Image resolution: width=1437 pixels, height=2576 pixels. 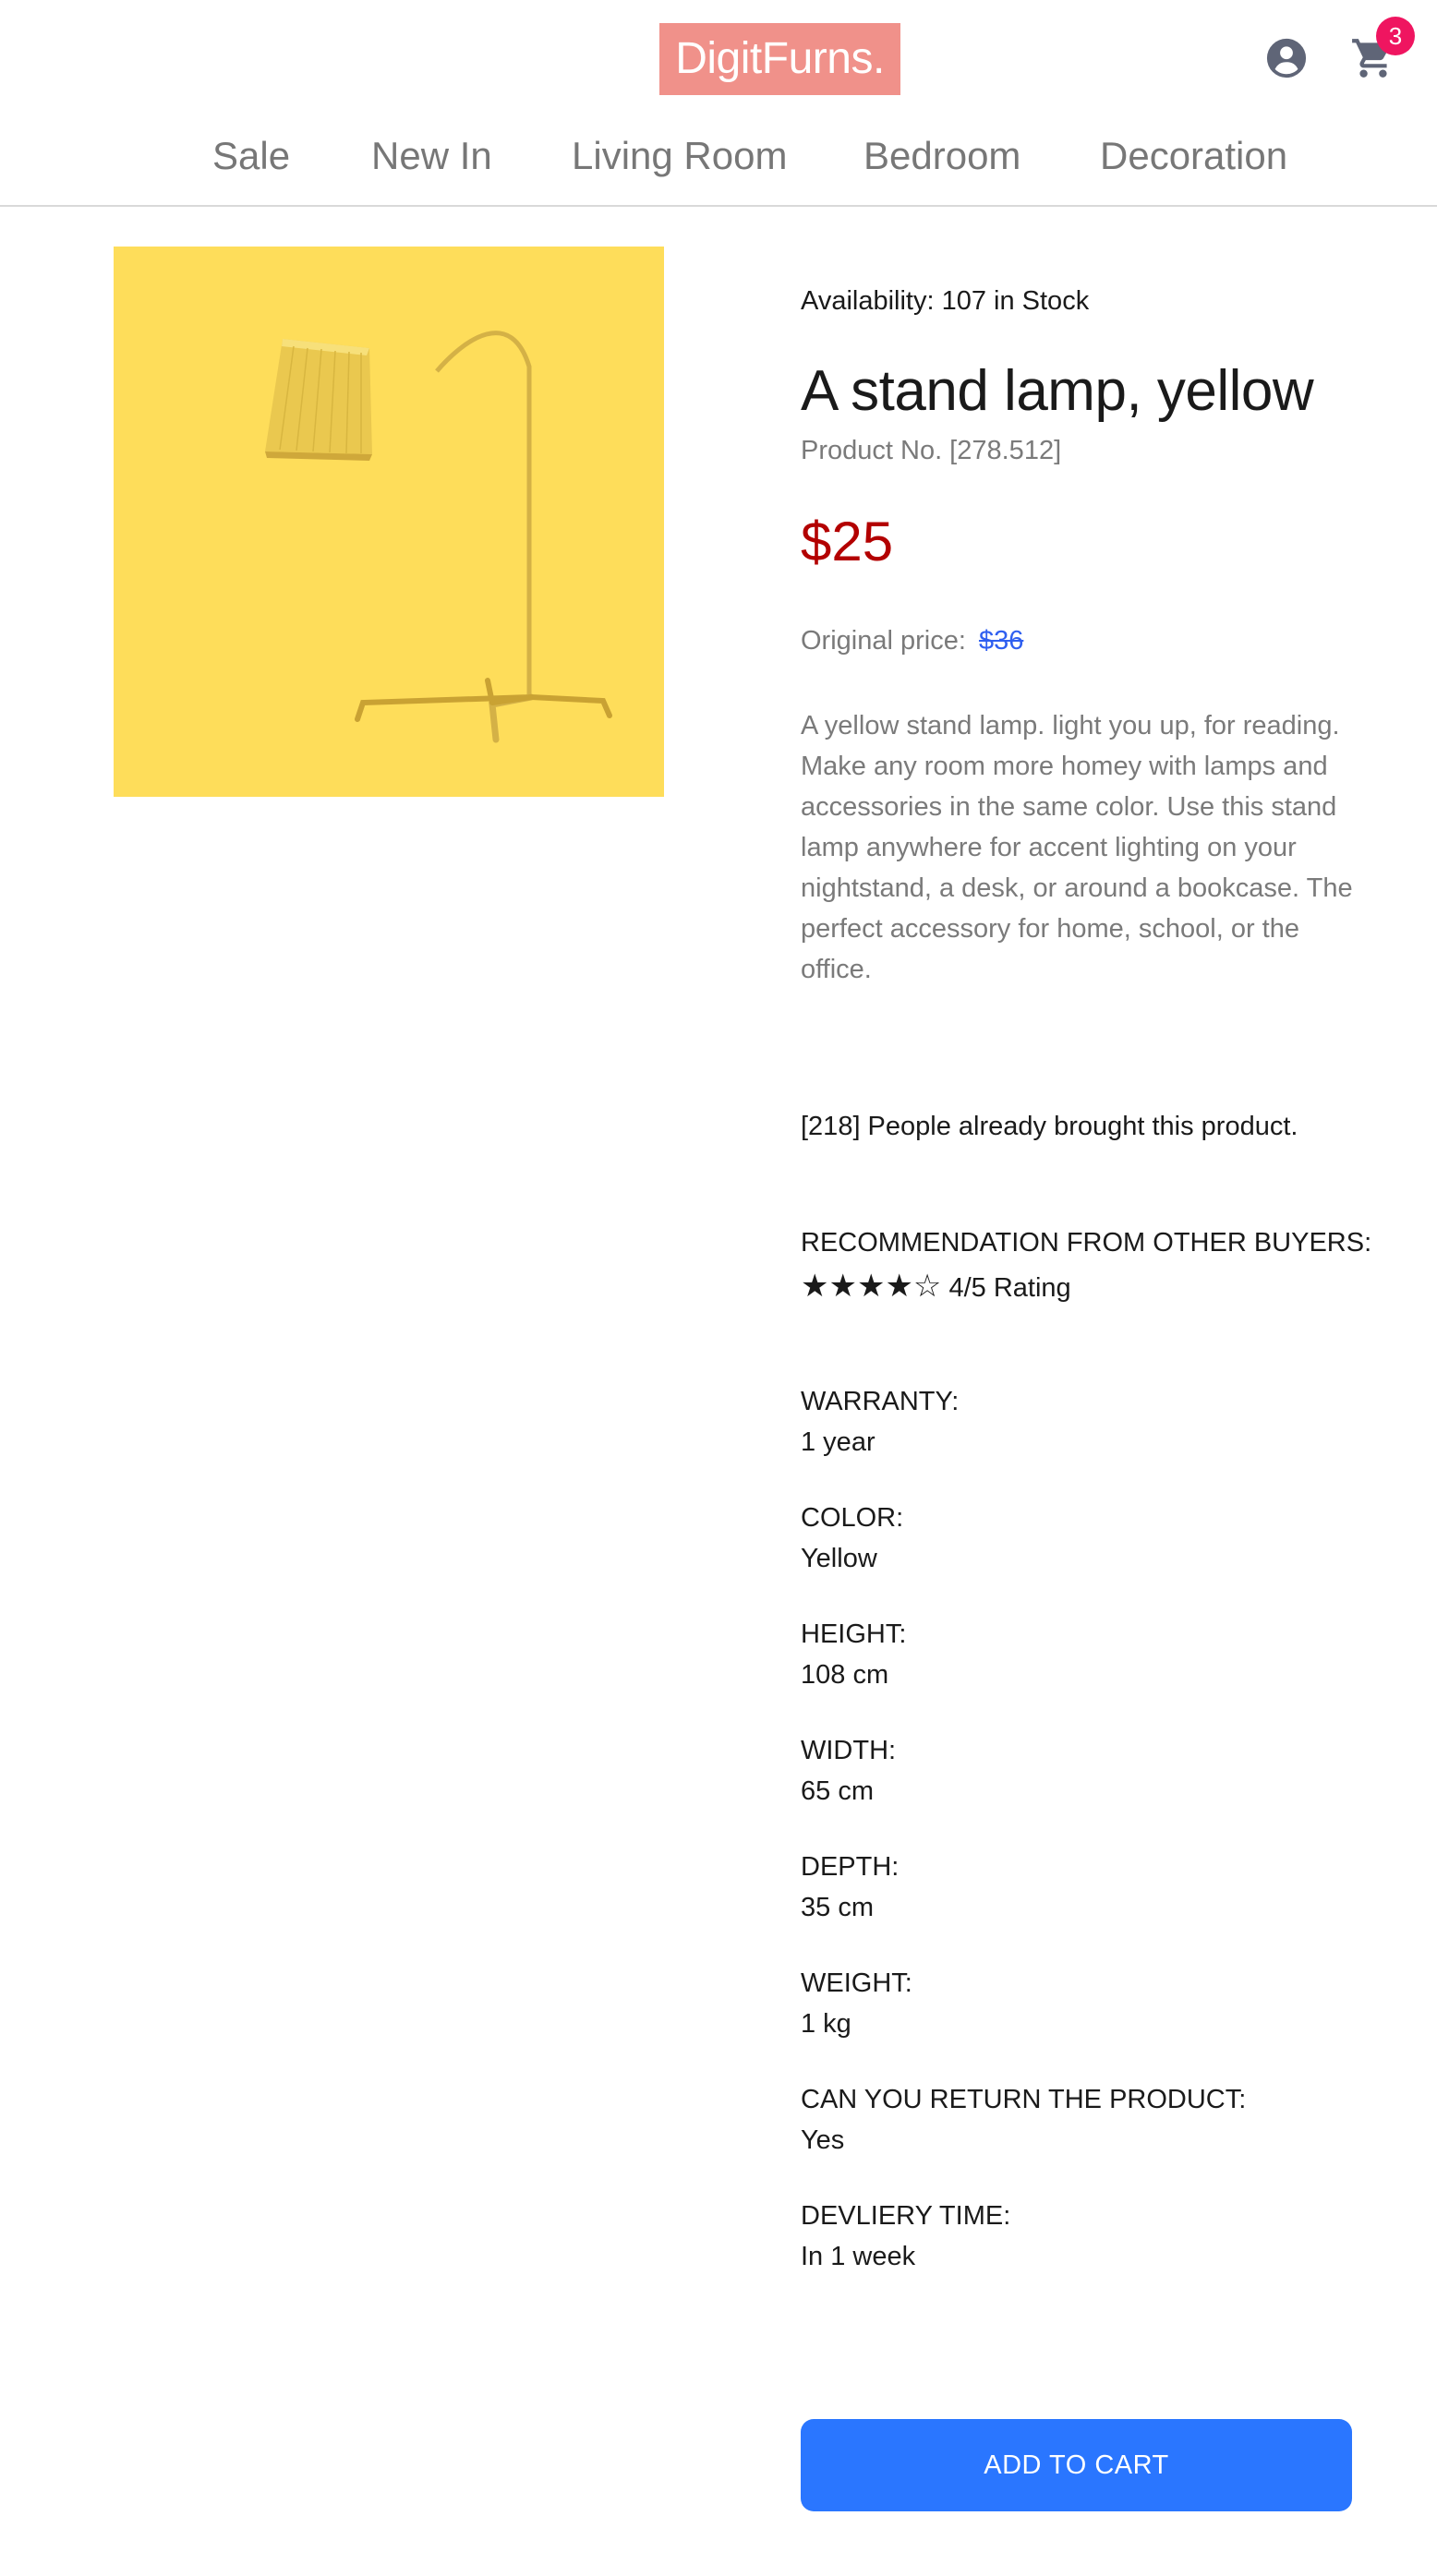 I want to click on spec-depth: DEPTH: 35 cm, so click(x=850, y=1887).